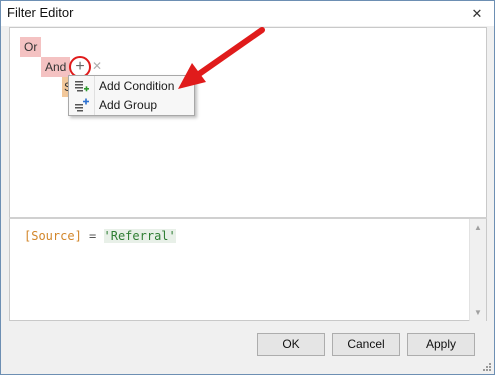 The width and height of the screenshot is (495, 375). I want to click on title-bar: Filter Editor ✕, so click(247, 13).